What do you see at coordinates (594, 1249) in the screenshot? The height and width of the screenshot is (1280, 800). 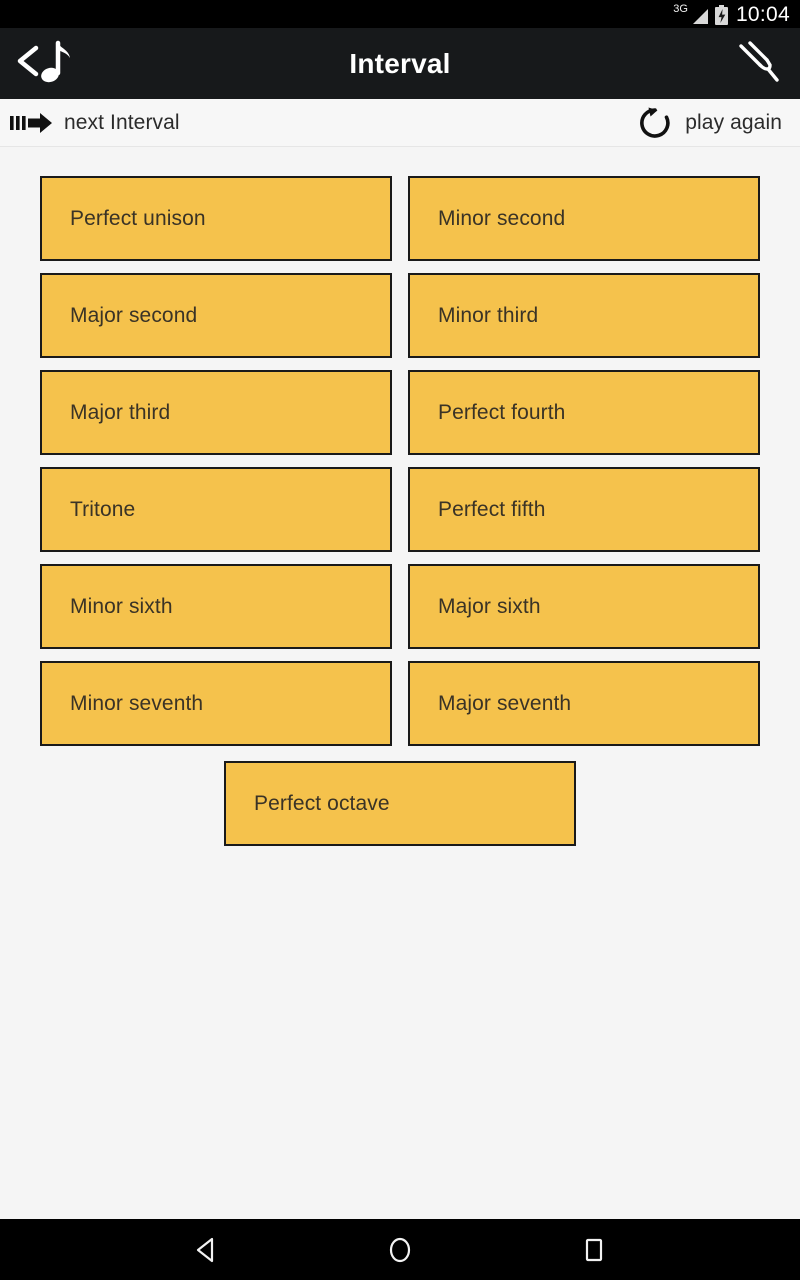 I see `recents-square-icon` at bounding box center [594, 1249].